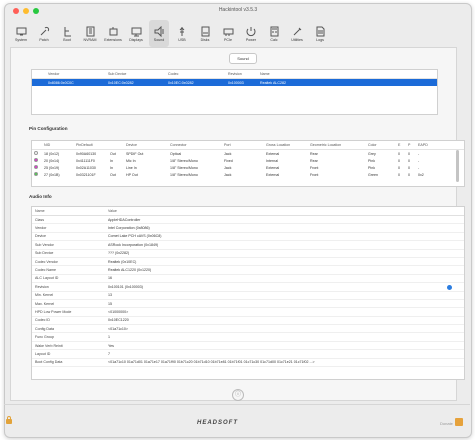 This screenshot has height=440, width=475. Describe the element at coordinates (112, 211) in the screenshot. I see `audio-col-value: Value` at that location.